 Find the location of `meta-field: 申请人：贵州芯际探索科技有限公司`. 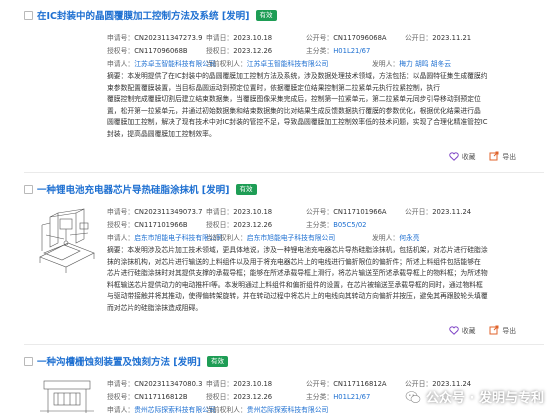

meta-field: 申请人：贵州芯际探索科技有限公司 is located at coordinates (161, 410).